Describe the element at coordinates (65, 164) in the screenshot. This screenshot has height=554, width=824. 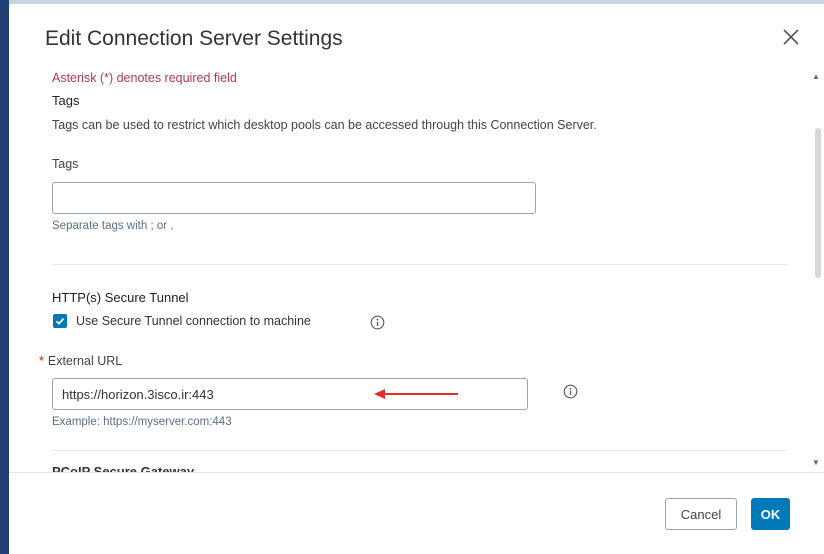
I see `tags-field-label: Tags` at that location.